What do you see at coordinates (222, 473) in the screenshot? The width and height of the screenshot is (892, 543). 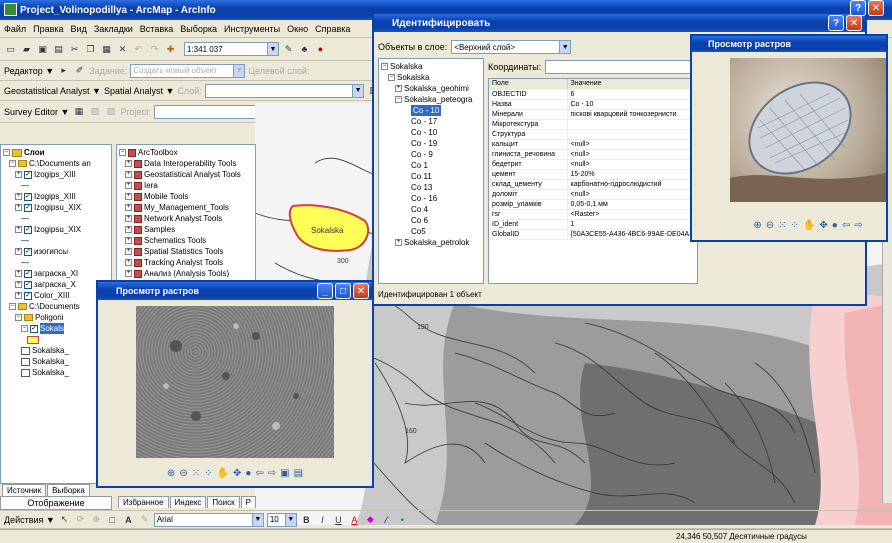 I see `pan-icon: ✋` at bounding box center [222, 473].